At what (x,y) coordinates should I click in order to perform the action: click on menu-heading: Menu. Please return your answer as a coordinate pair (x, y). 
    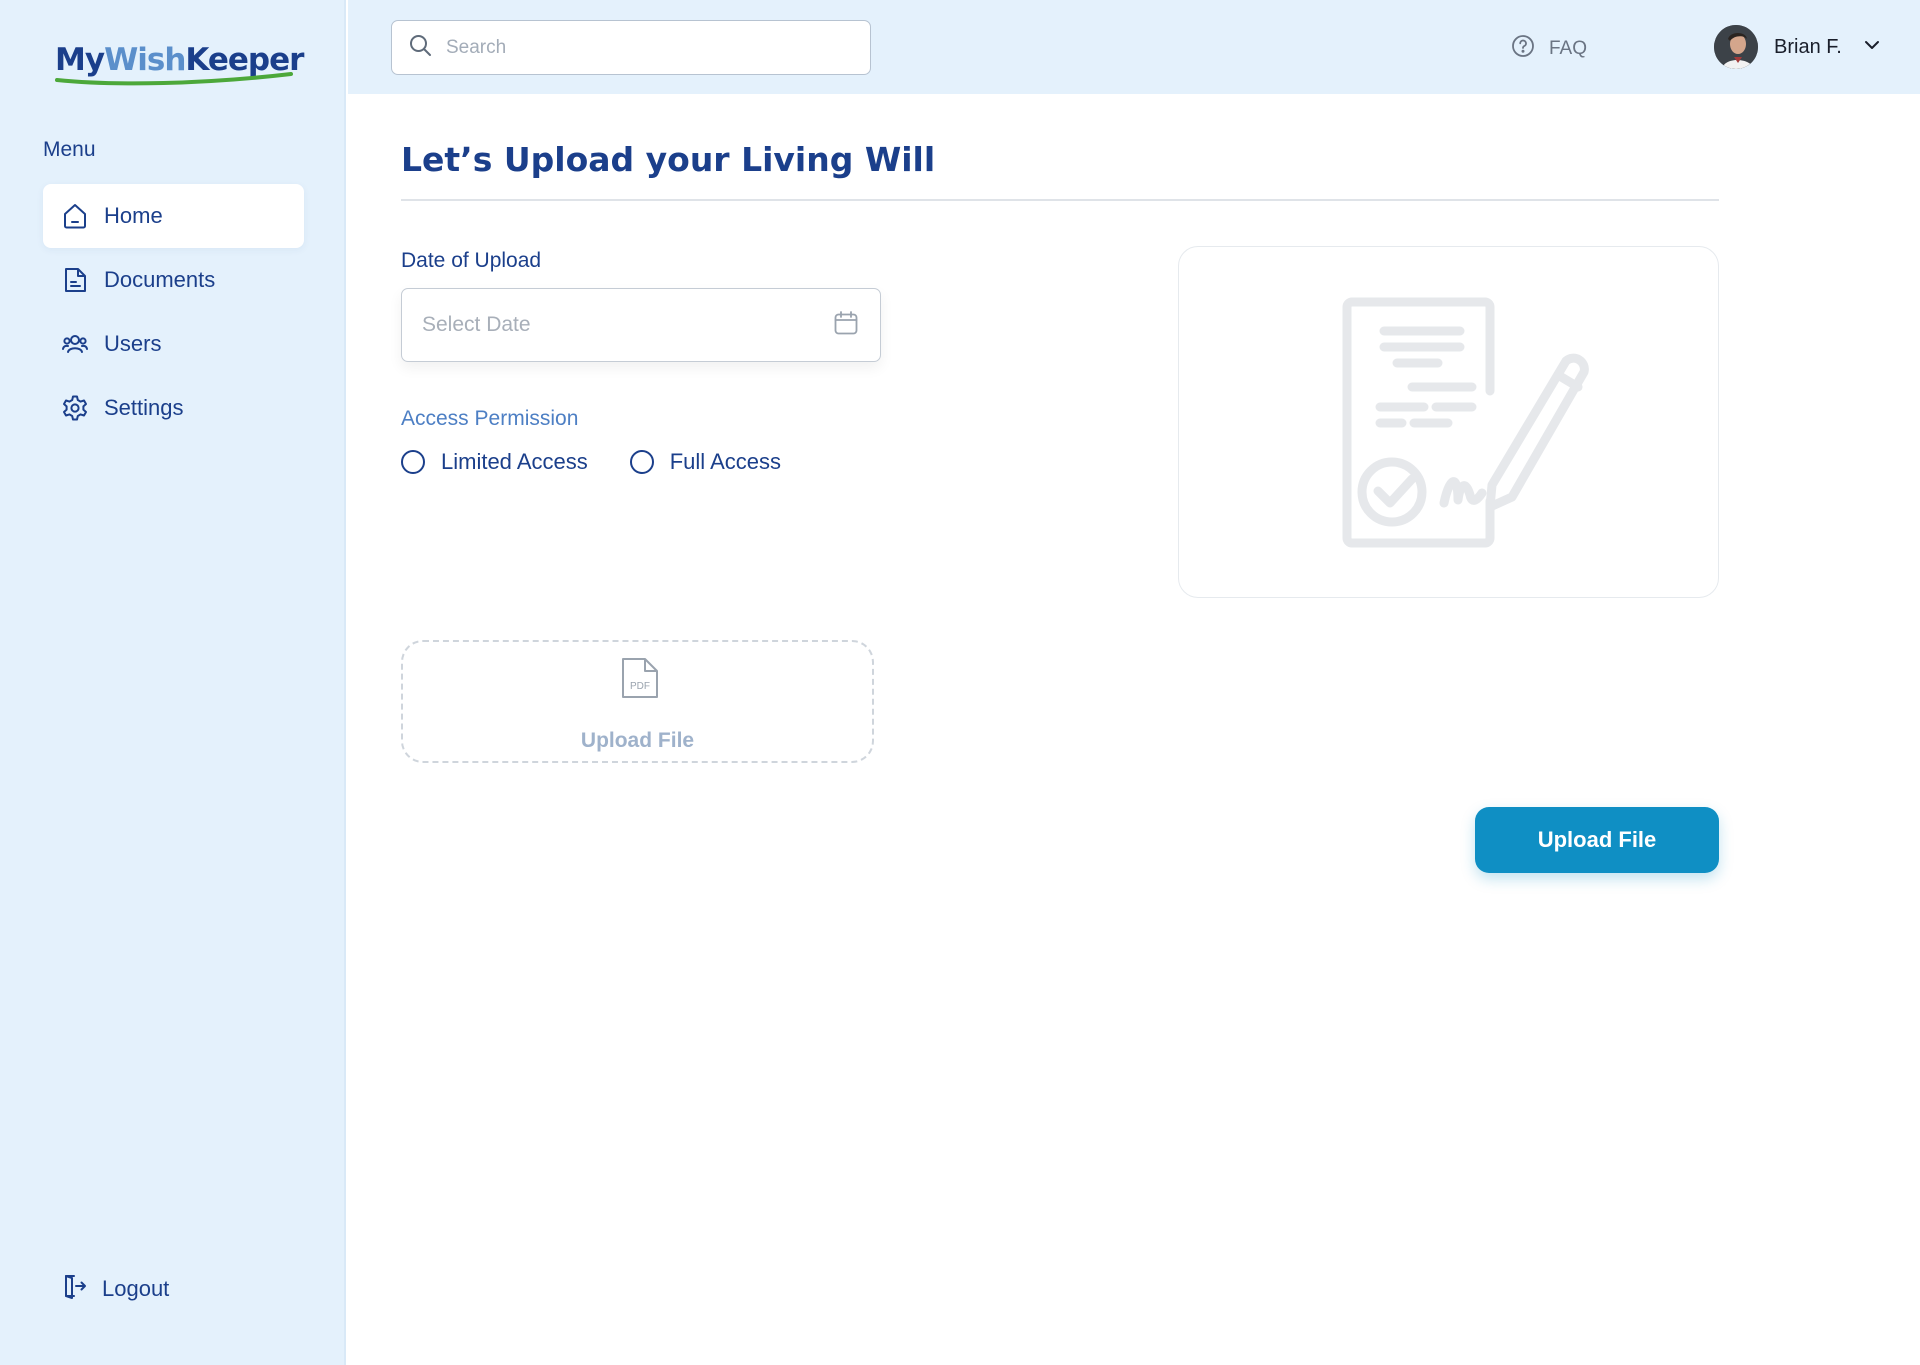
    Looking at the image, I should click on (69, 149).